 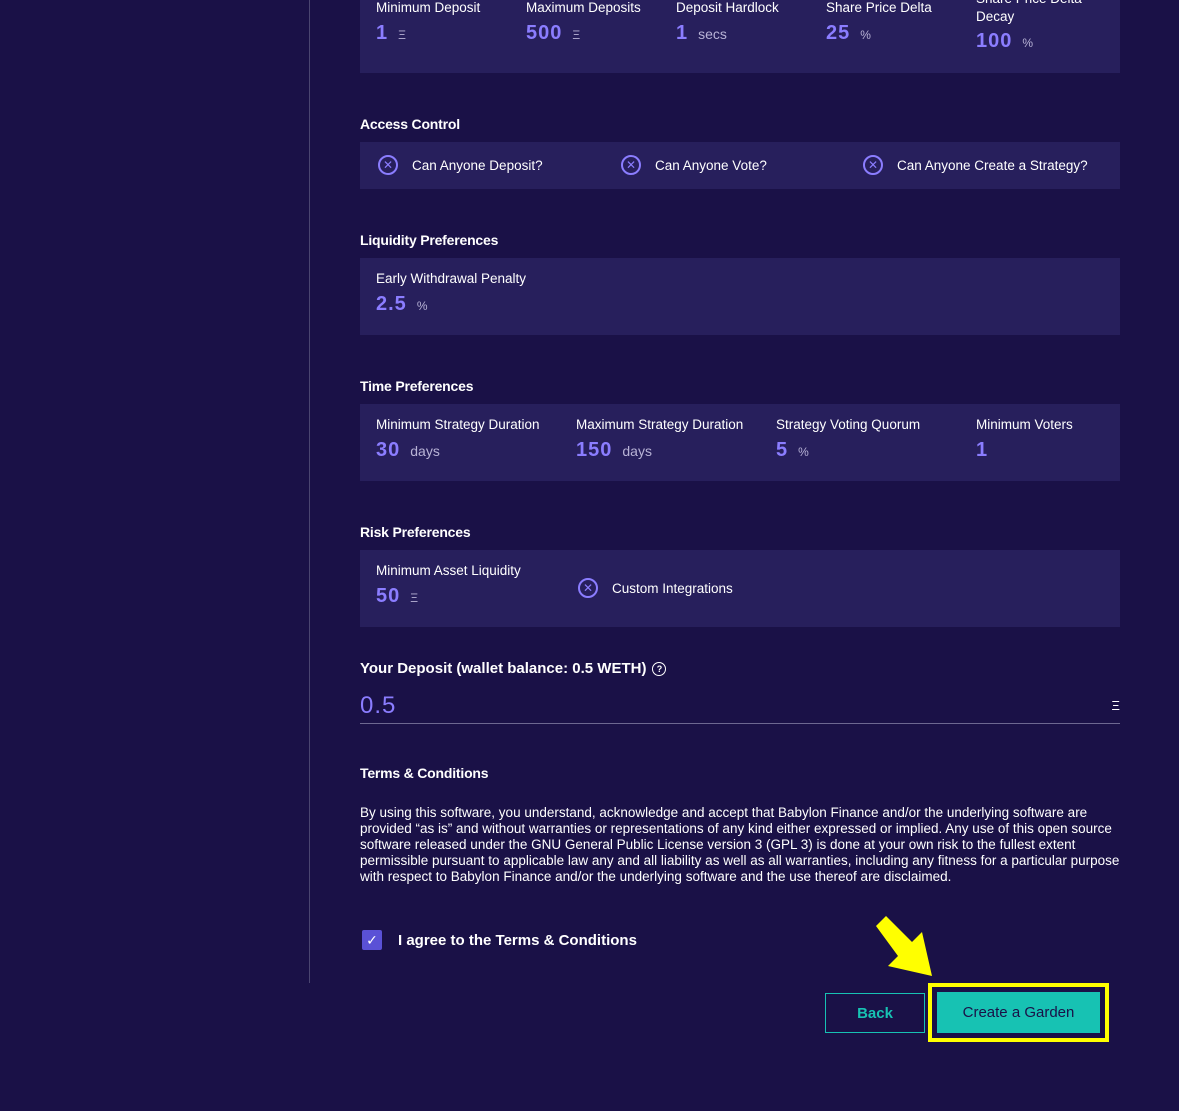 What do you see at coordinates (1029, 26) in the screenshot?
I see `share-price-delta-decay-field: Share Price Delta Decay 100 %` at bounding box center [1029, 26].